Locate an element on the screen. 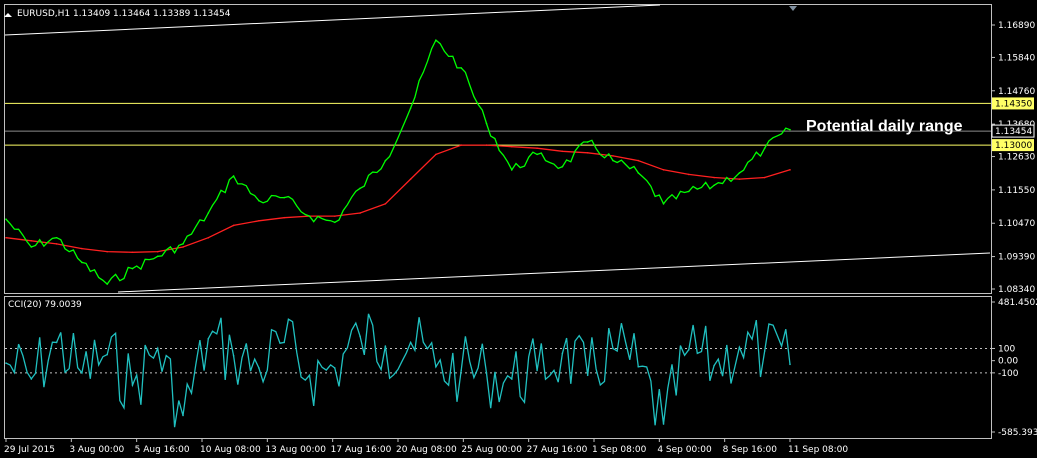  price-axis-tick-label: 1.11550 is located at coordinates (1016, 191).